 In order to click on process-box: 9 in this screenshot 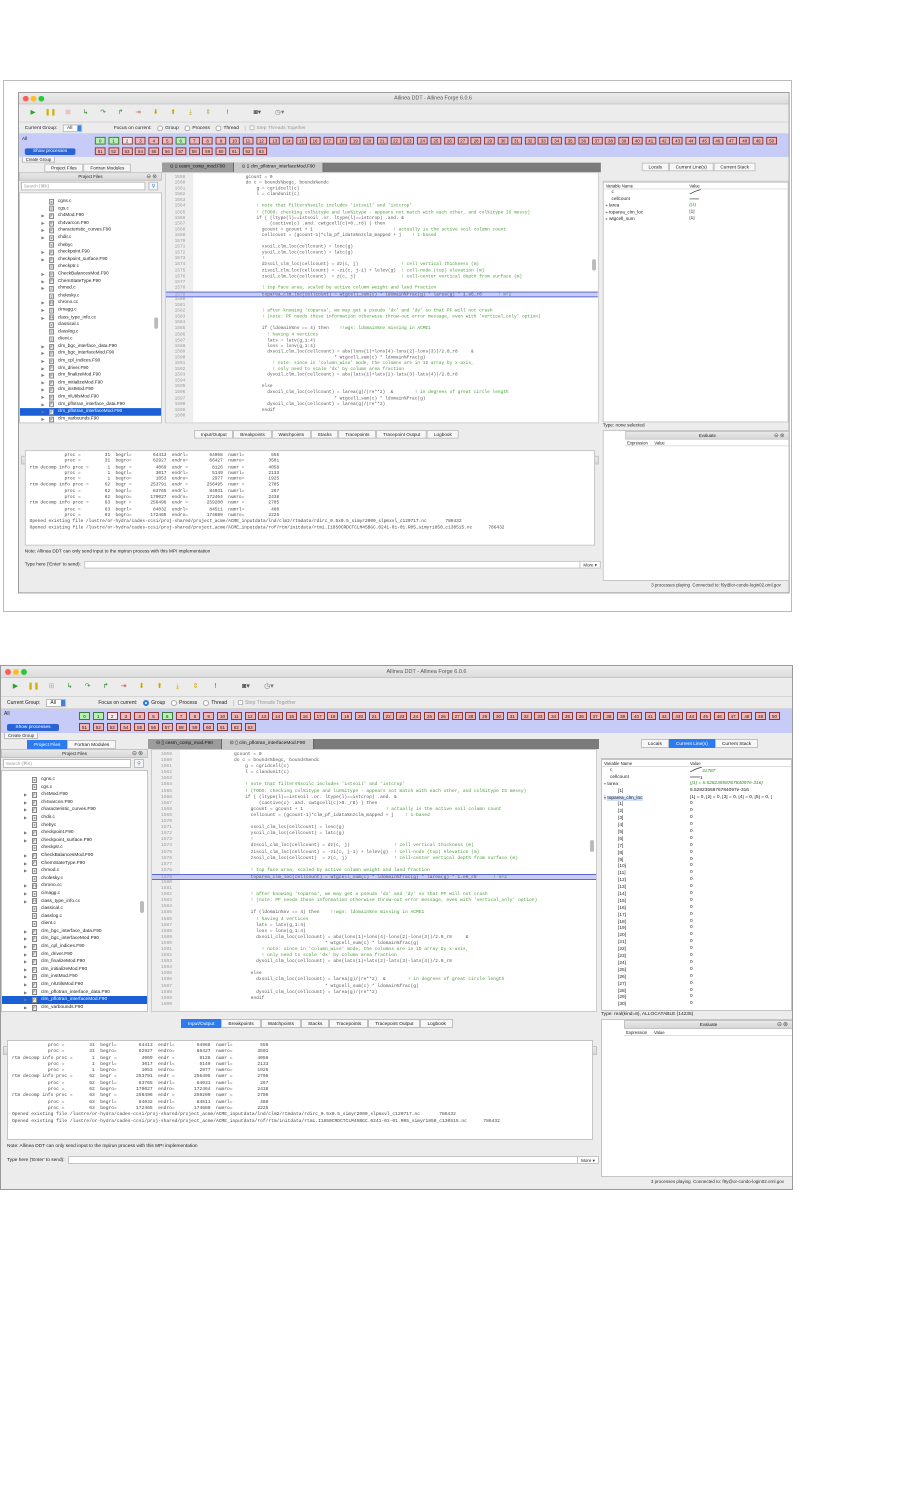, I will do `click(221, 140)`.